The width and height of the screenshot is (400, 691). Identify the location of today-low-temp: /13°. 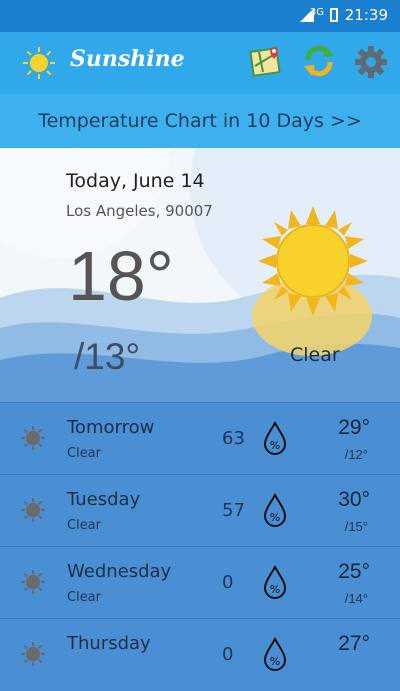
(107, 356).